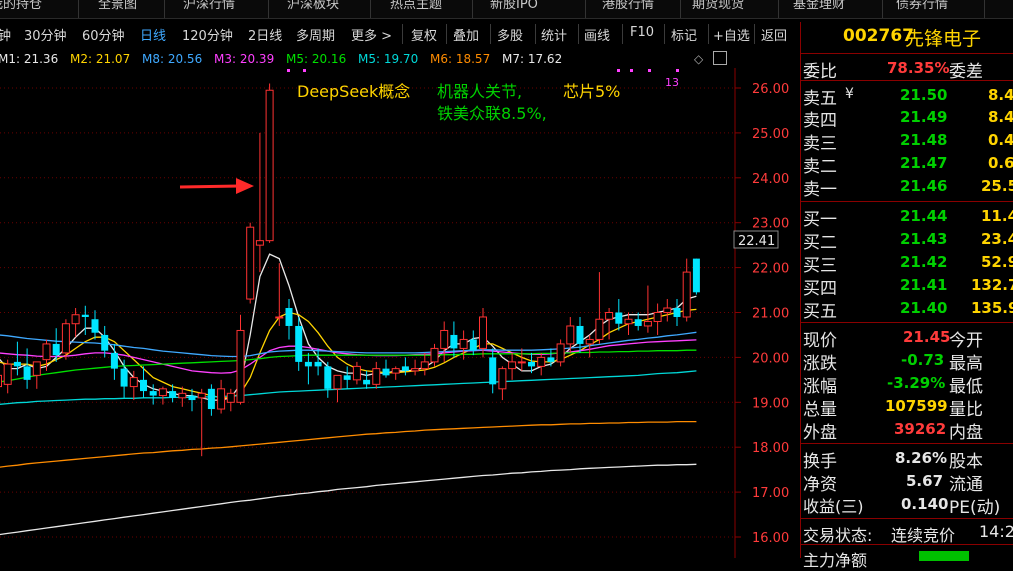 The height and width of the screenshot is (571, 1013). What do you see at coordinates (992, 285) in the screenshot?
I see `buy4-vol: 132.7` at bounding box center [992, 285].